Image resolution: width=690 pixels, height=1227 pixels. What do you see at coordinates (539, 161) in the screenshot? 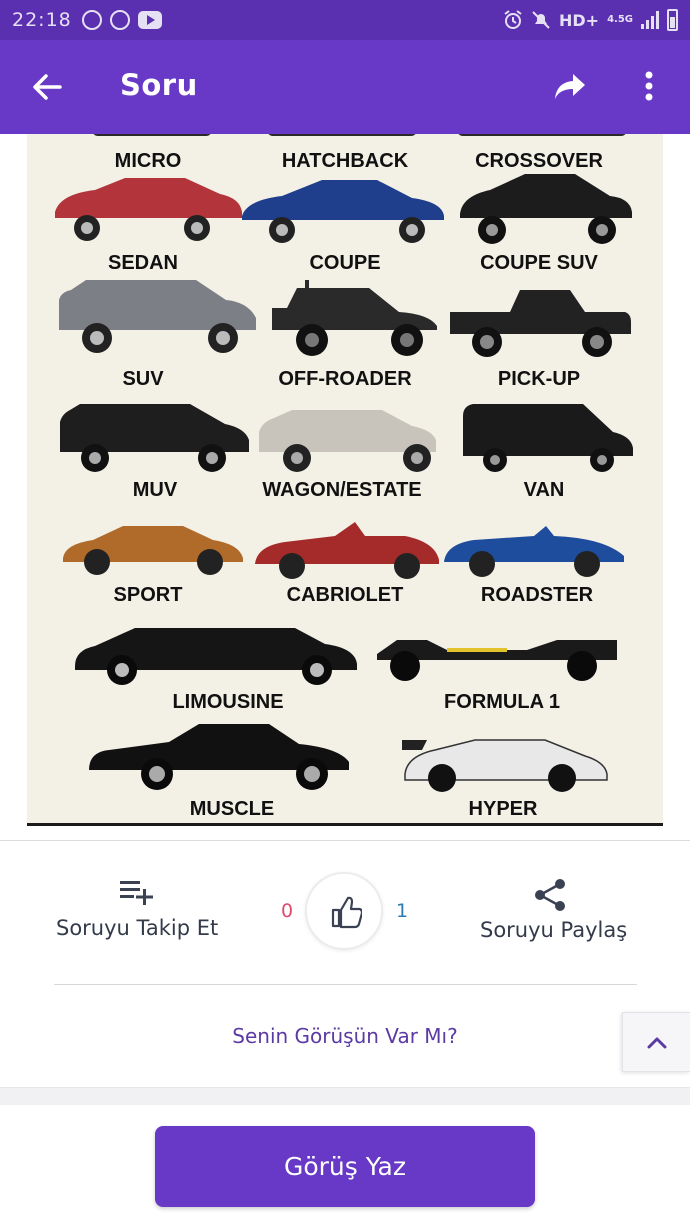
I see `car-type-label: CROSSOVER` at bounding box center [539, 161].